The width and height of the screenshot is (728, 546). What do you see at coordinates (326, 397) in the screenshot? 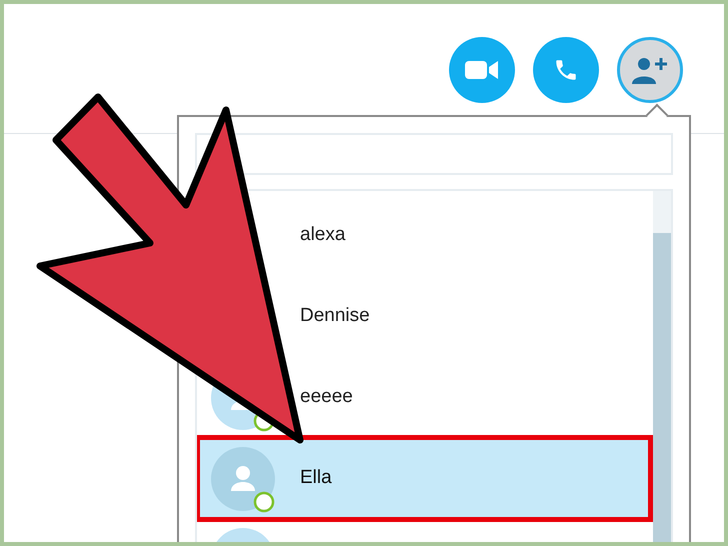
I see `contact-name: eeeee` at bounding box center [326, 397].